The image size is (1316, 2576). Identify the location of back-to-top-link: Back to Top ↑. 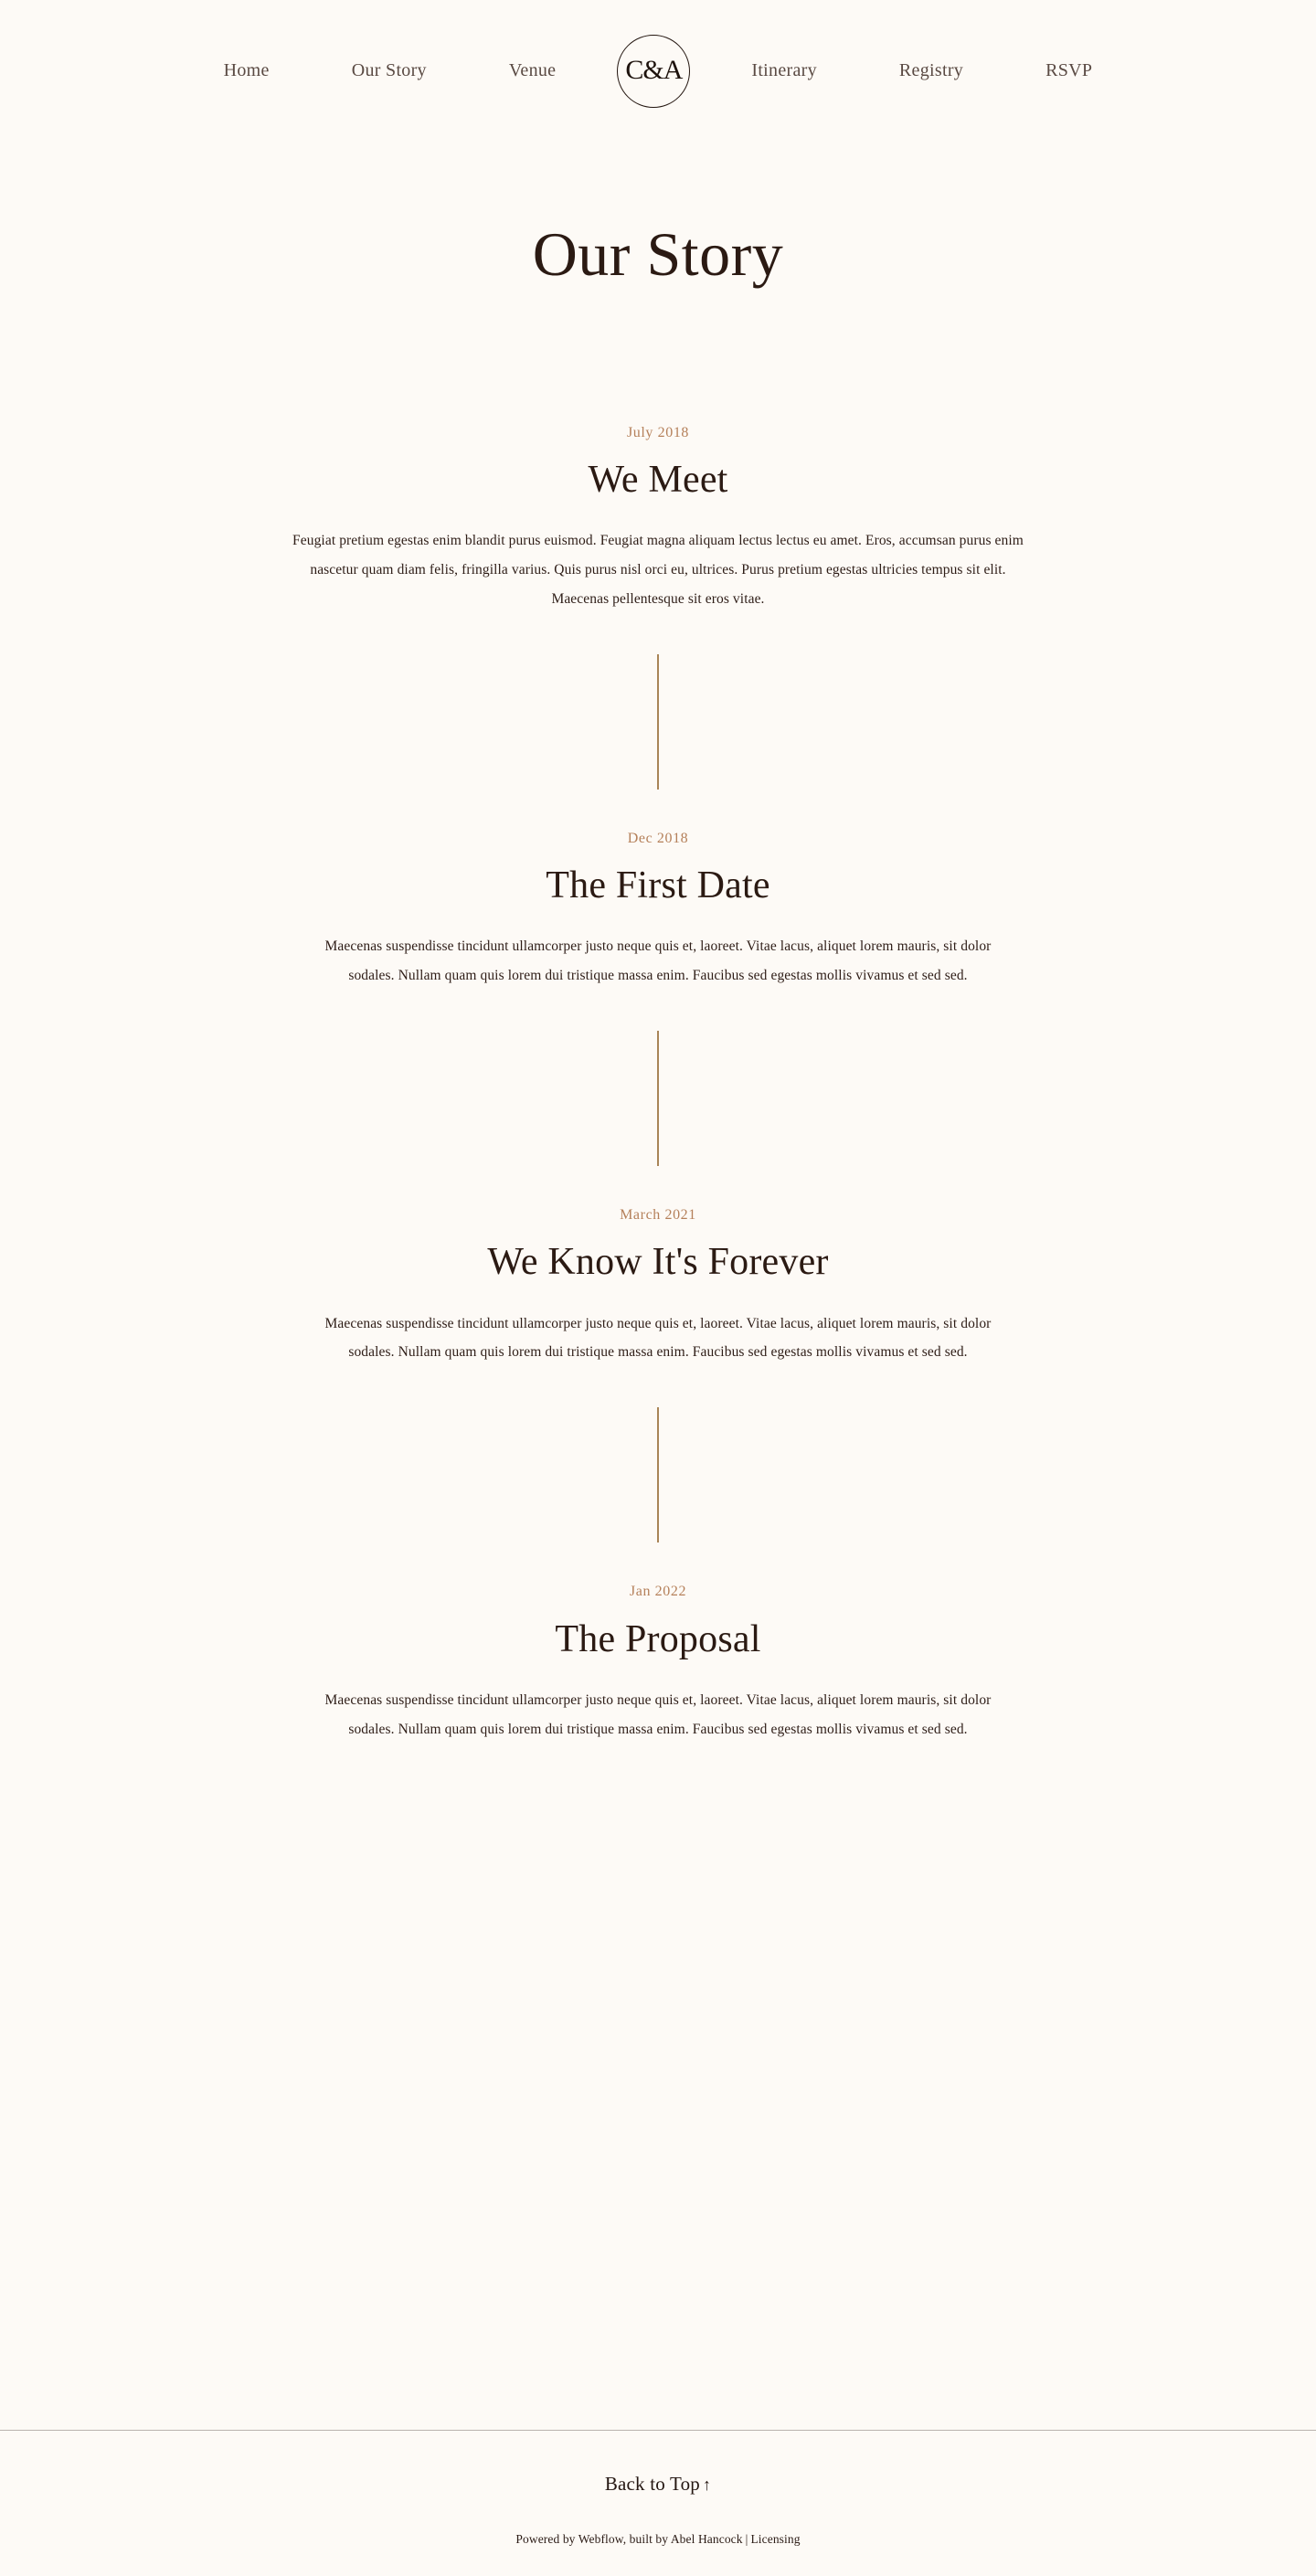
(658, 2484).